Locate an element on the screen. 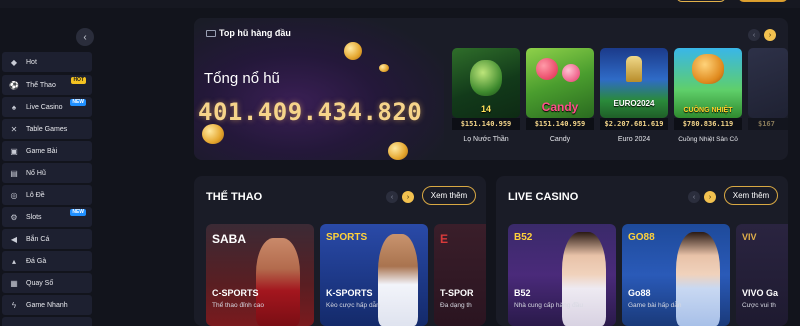 The image size is (800, 326). game-name: Cuồng Nhiệt Sân Cỏ is located at coordinates (708, 139).